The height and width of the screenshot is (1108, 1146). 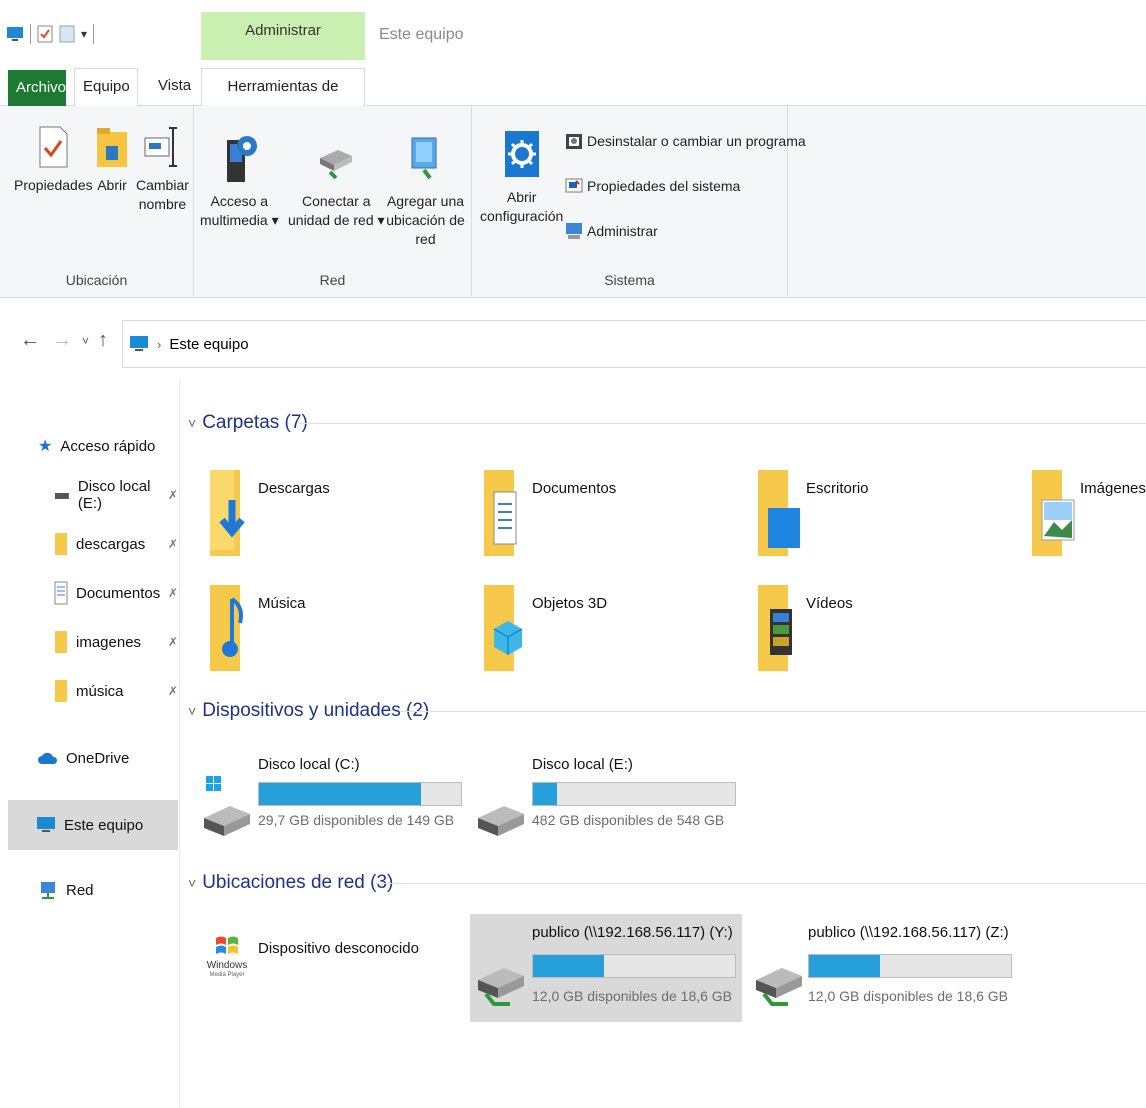 What do you see at coordinates (503, 628) in the screenshot?
I see `3d-objects-folder-icon` at bounding box center [503, 628].